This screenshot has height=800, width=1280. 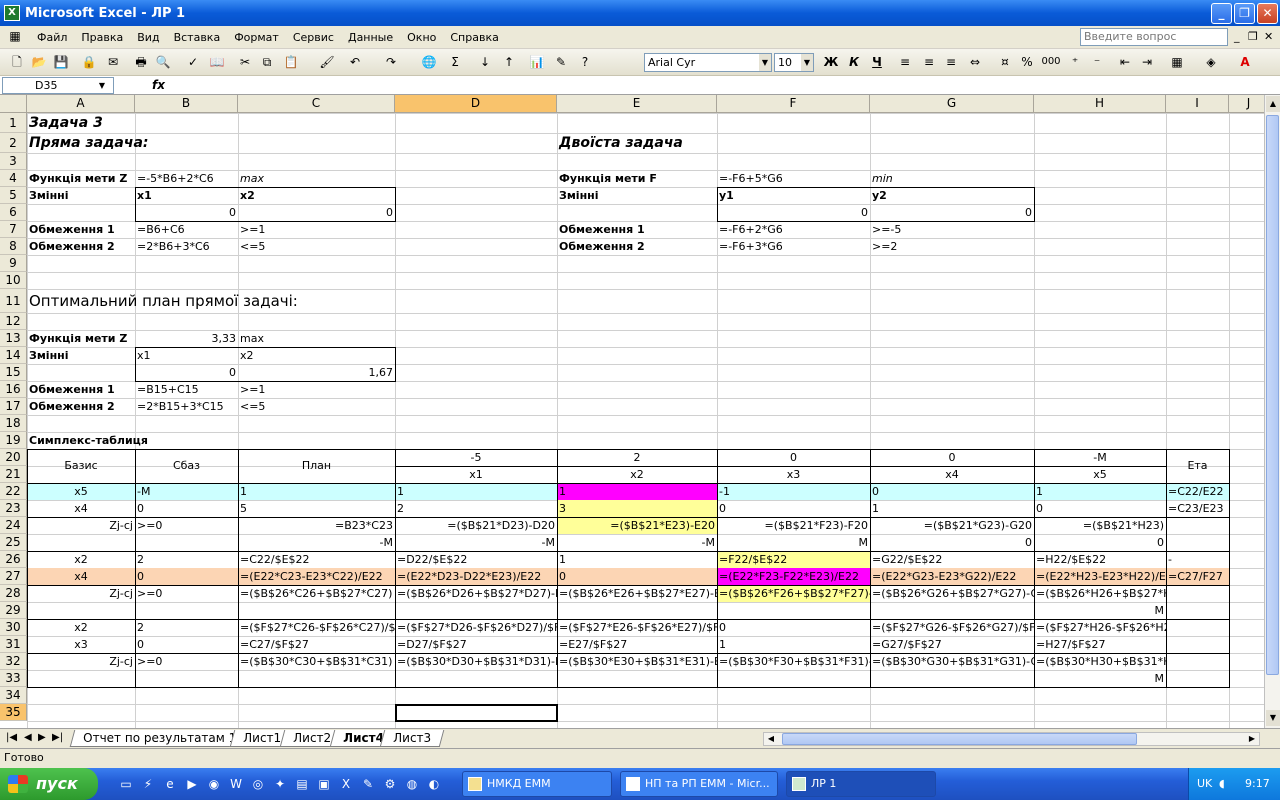 I want to click on restore-button: ❐, so click(x=1244, y=13).